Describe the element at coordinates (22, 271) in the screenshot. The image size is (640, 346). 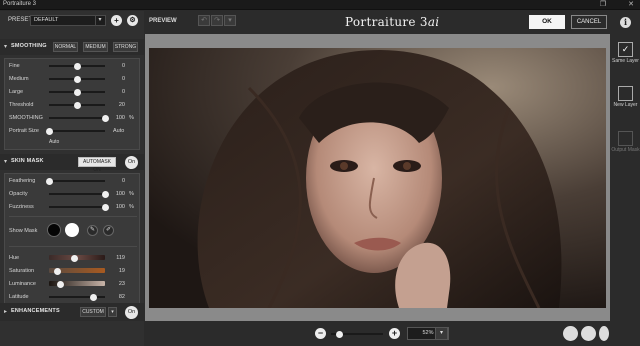
I see `slider-label: Saturation` at that location.